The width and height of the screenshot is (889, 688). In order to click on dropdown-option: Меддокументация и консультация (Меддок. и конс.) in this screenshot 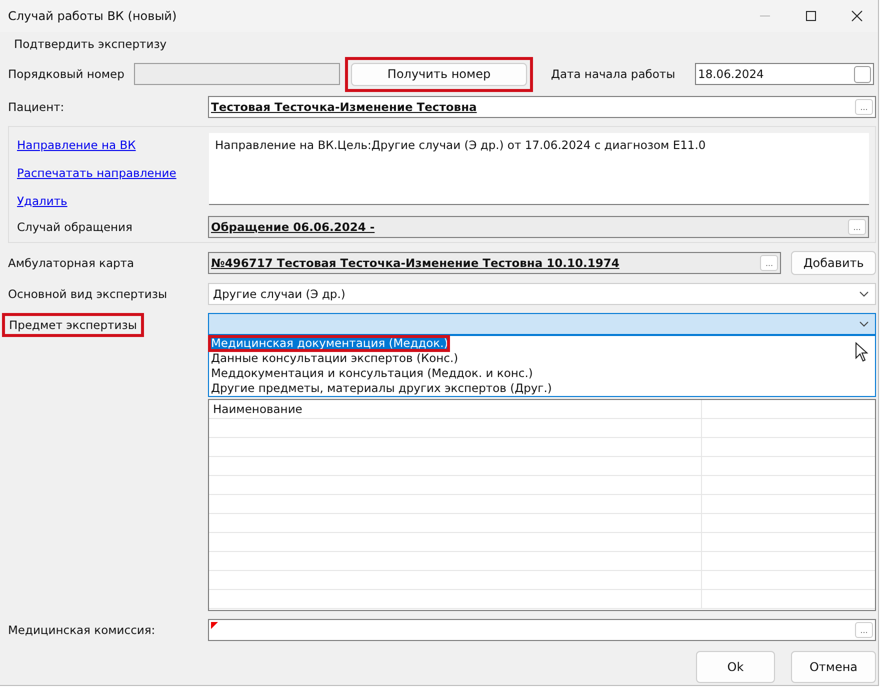, I will do `click(542, 373)`.